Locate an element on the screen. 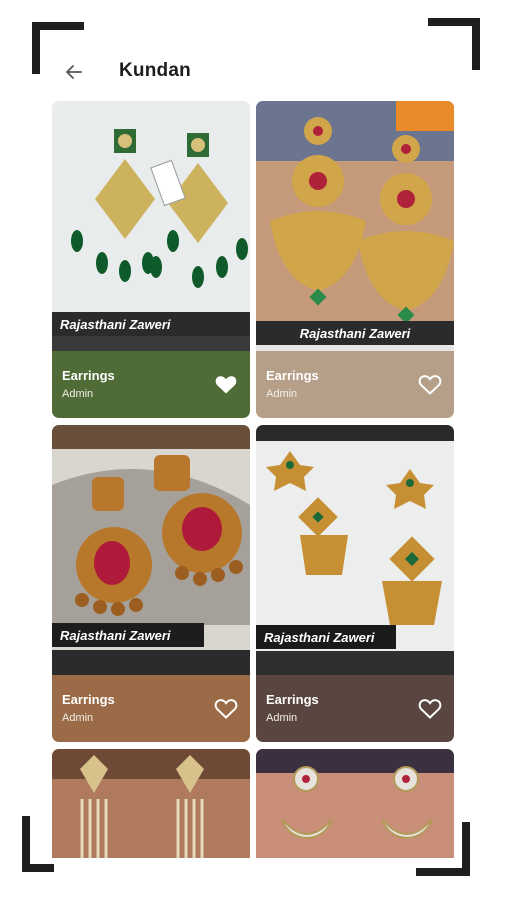  arrow-left-icon is located at coordinates (74, 72).